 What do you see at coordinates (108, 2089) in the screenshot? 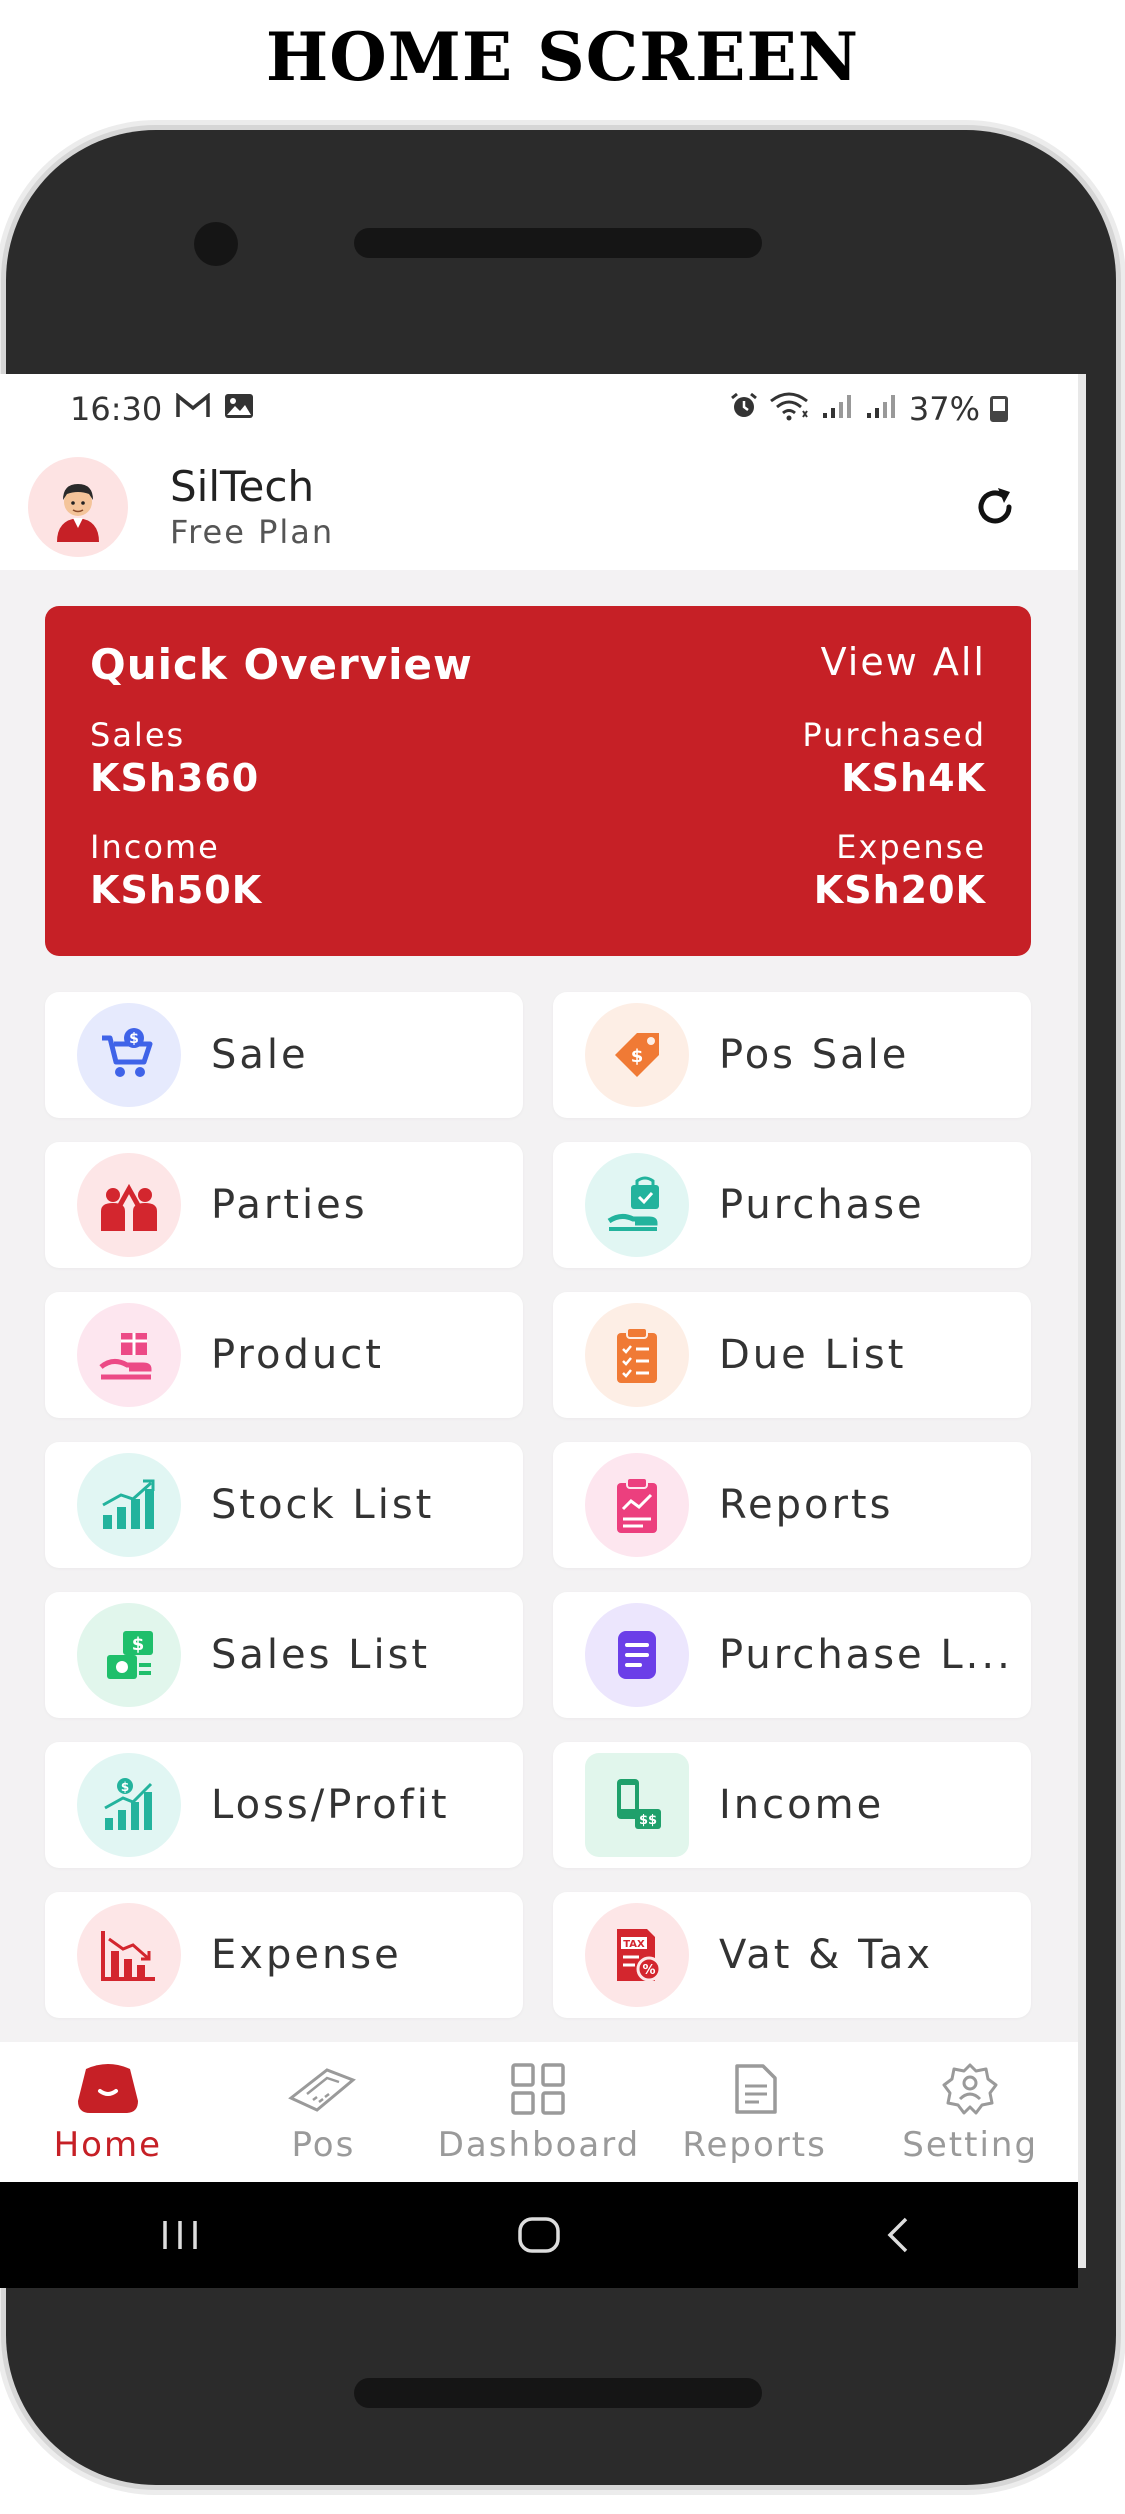
I see `home-icon` at bounding box center [108, 2089].